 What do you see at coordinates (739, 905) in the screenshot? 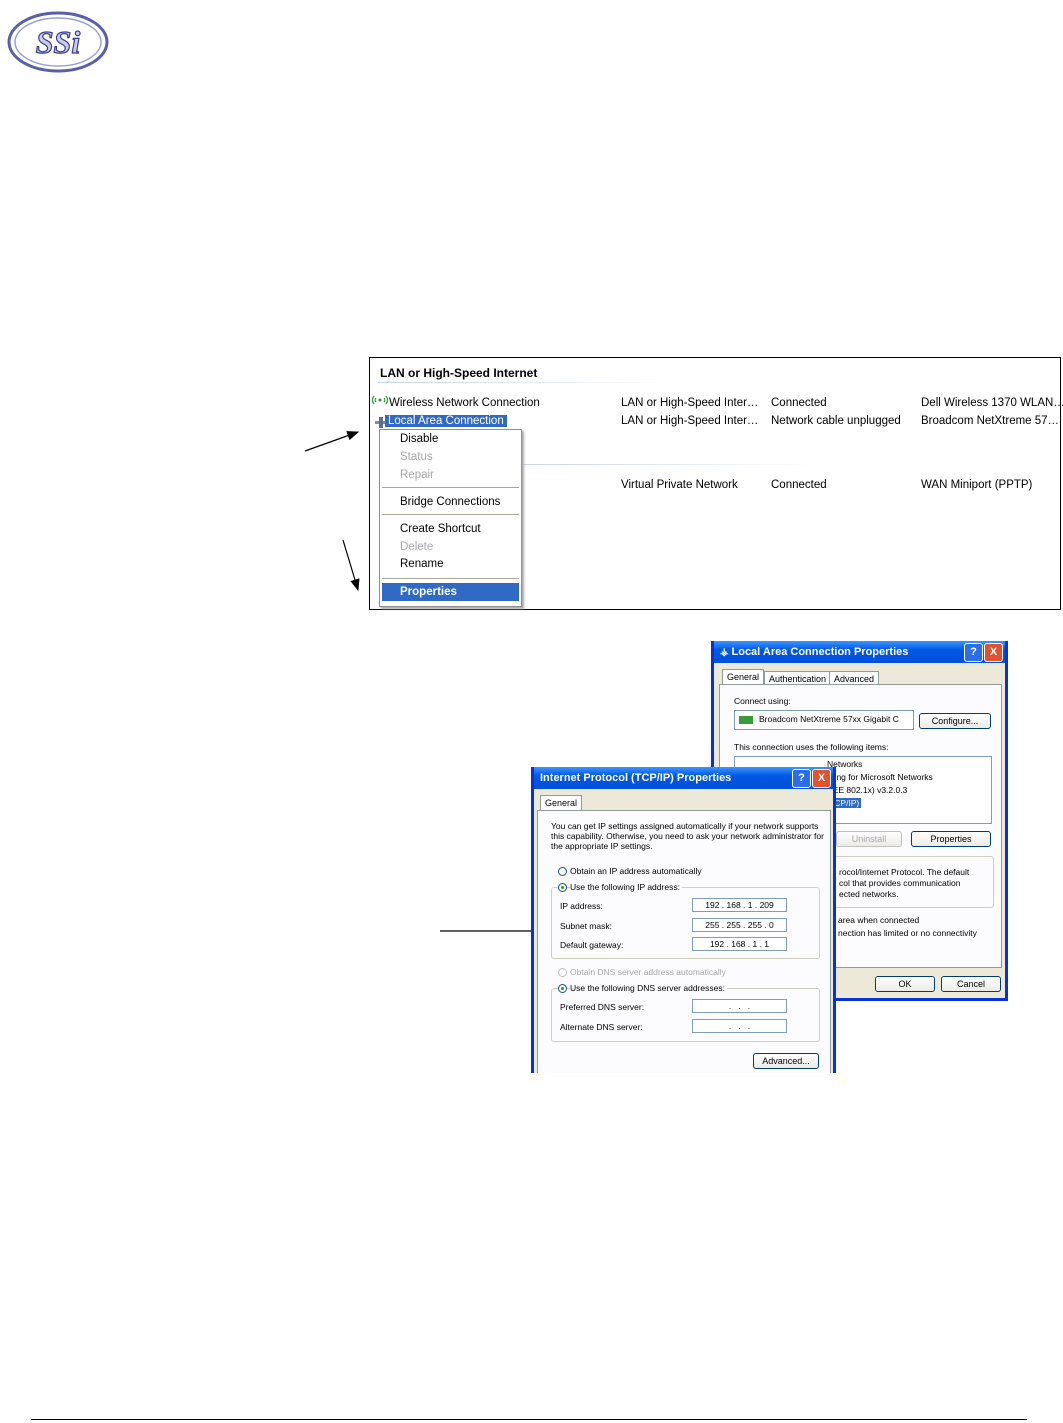
I see `ip-address-field: 192 . 168 . 1 . 209` at bounding box center [739, 905].